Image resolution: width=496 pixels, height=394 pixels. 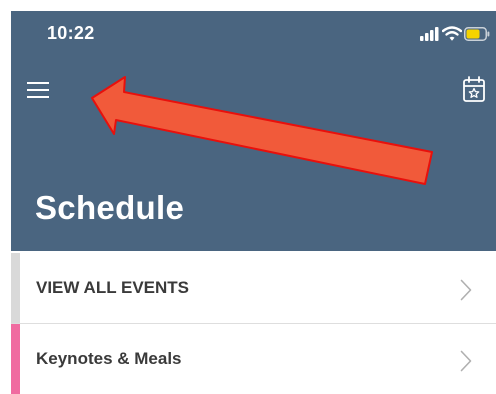 I want to click on list-item-label: VIEW ALL EVENTS, so click(x=113, y=287).